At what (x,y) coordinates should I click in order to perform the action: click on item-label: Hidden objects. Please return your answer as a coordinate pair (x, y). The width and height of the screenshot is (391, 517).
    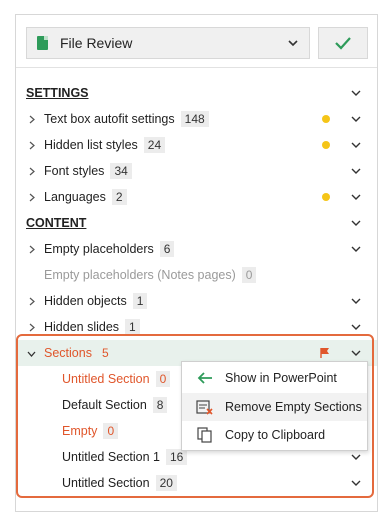
    Looking at the image, I should click on (85, 301).